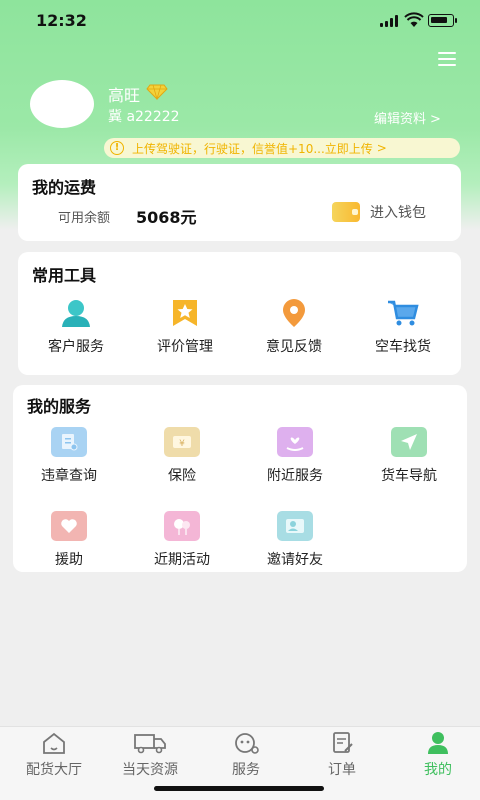 Image resolution: width=480 pixels, height=800 pixels. What do you see at coordinates (247, 743) in the screenshot?
I see `service-icon` at bounding box center [247, 743].